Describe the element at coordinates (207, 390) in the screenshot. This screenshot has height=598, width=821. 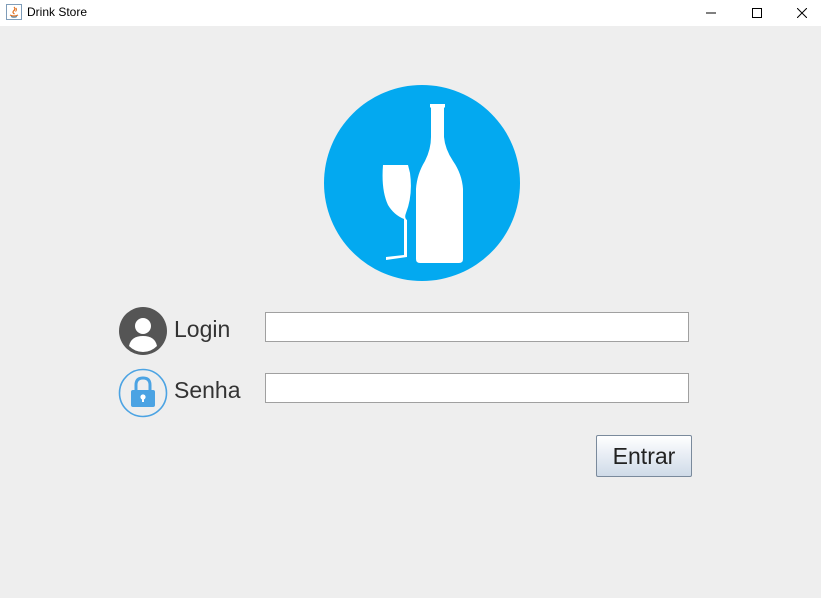
I see `password-label: Senha` at that location.